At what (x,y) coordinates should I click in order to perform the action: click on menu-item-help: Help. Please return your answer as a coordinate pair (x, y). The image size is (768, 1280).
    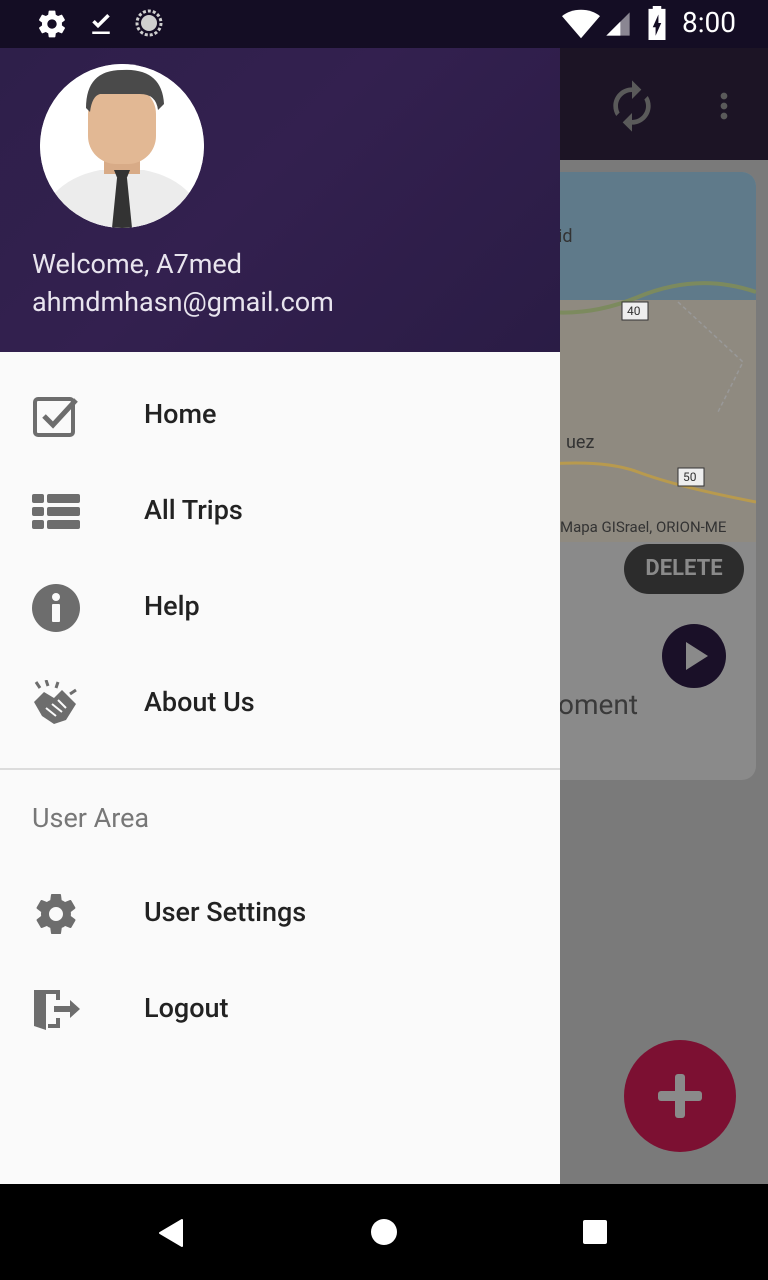
    Looking at the image, I should click on (280, 608).